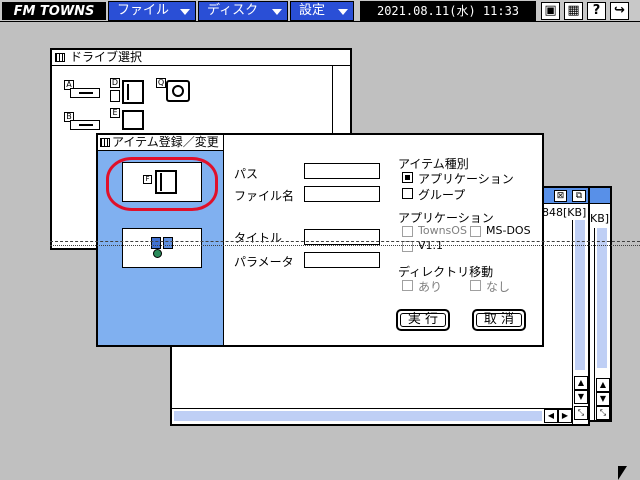  I want to click on mouse-cursor-icon, so click(622, 473).